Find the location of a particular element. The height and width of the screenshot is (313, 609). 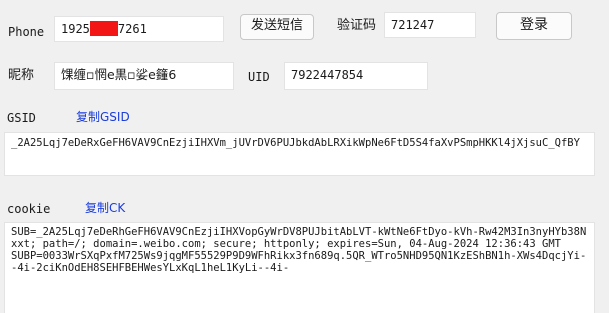

verify-code-input: 721247 is located at coordinates (430, 25).